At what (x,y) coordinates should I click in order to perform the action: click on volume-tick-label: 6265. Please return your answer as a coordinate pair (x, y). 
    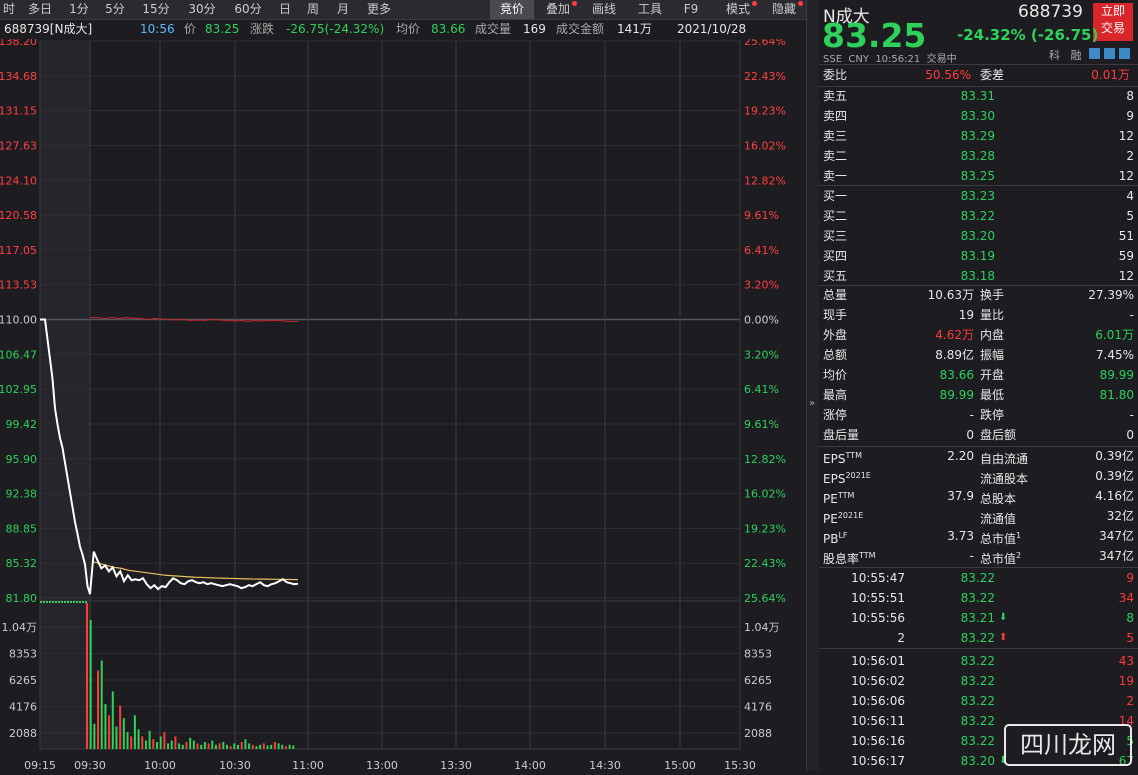
    Looking at the image, I should click on (23, 680).